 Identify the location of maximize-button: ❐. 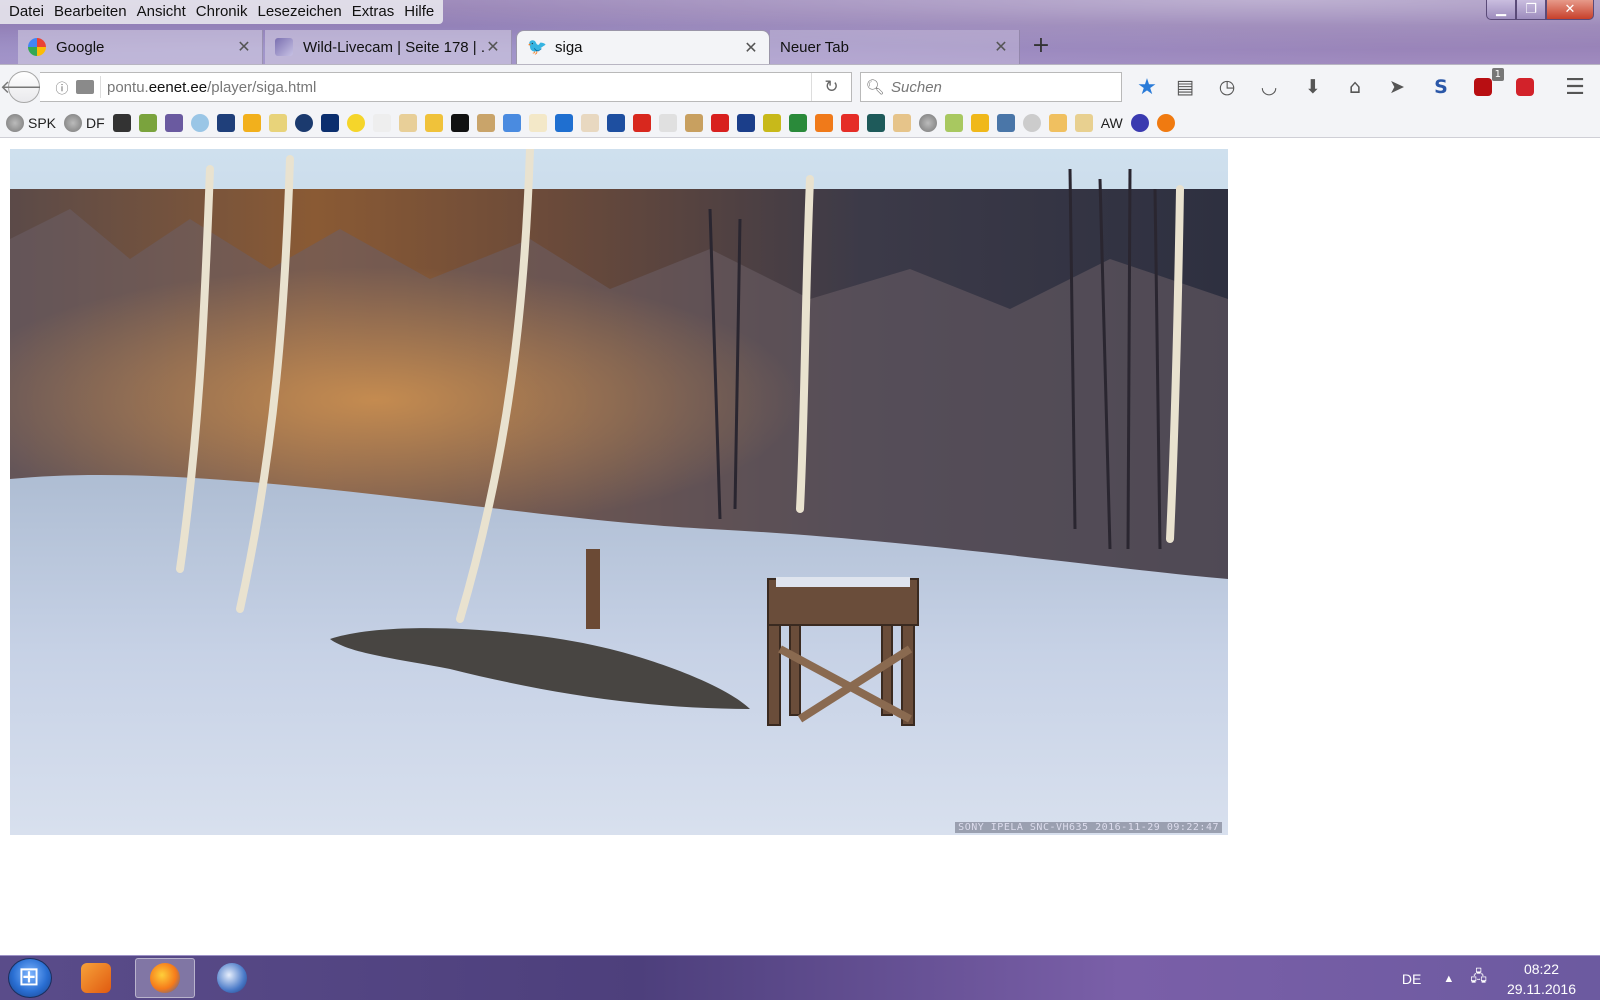
(1531, 10).